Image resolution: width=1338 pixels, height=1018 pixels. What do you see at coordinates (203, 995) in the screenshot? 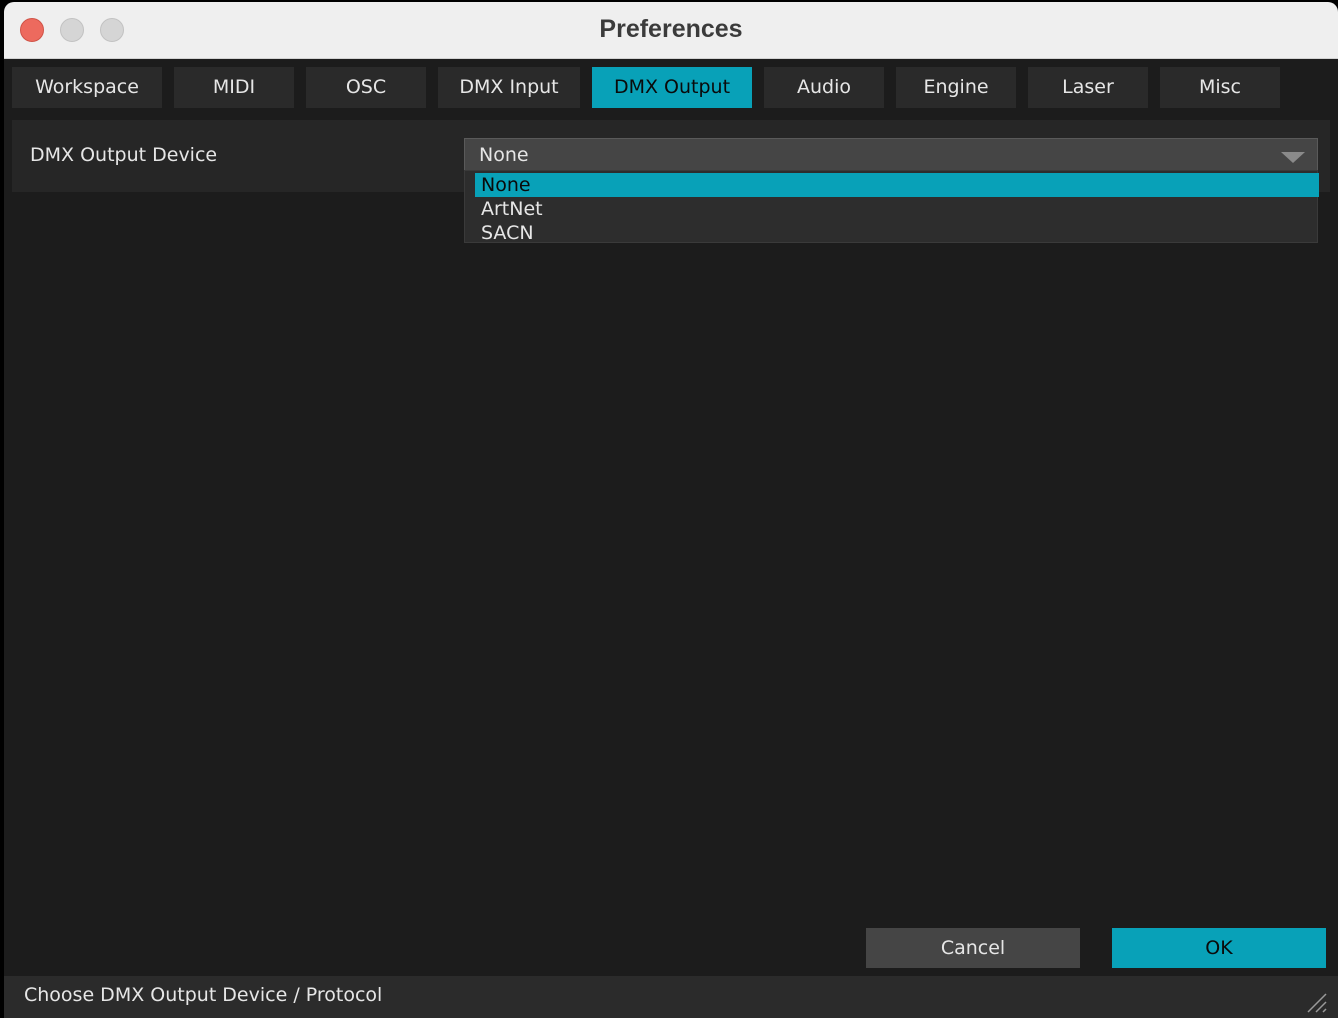
I see `status-text: Choose DMX Output Device / Protocol` at bounding box center [203, 995].